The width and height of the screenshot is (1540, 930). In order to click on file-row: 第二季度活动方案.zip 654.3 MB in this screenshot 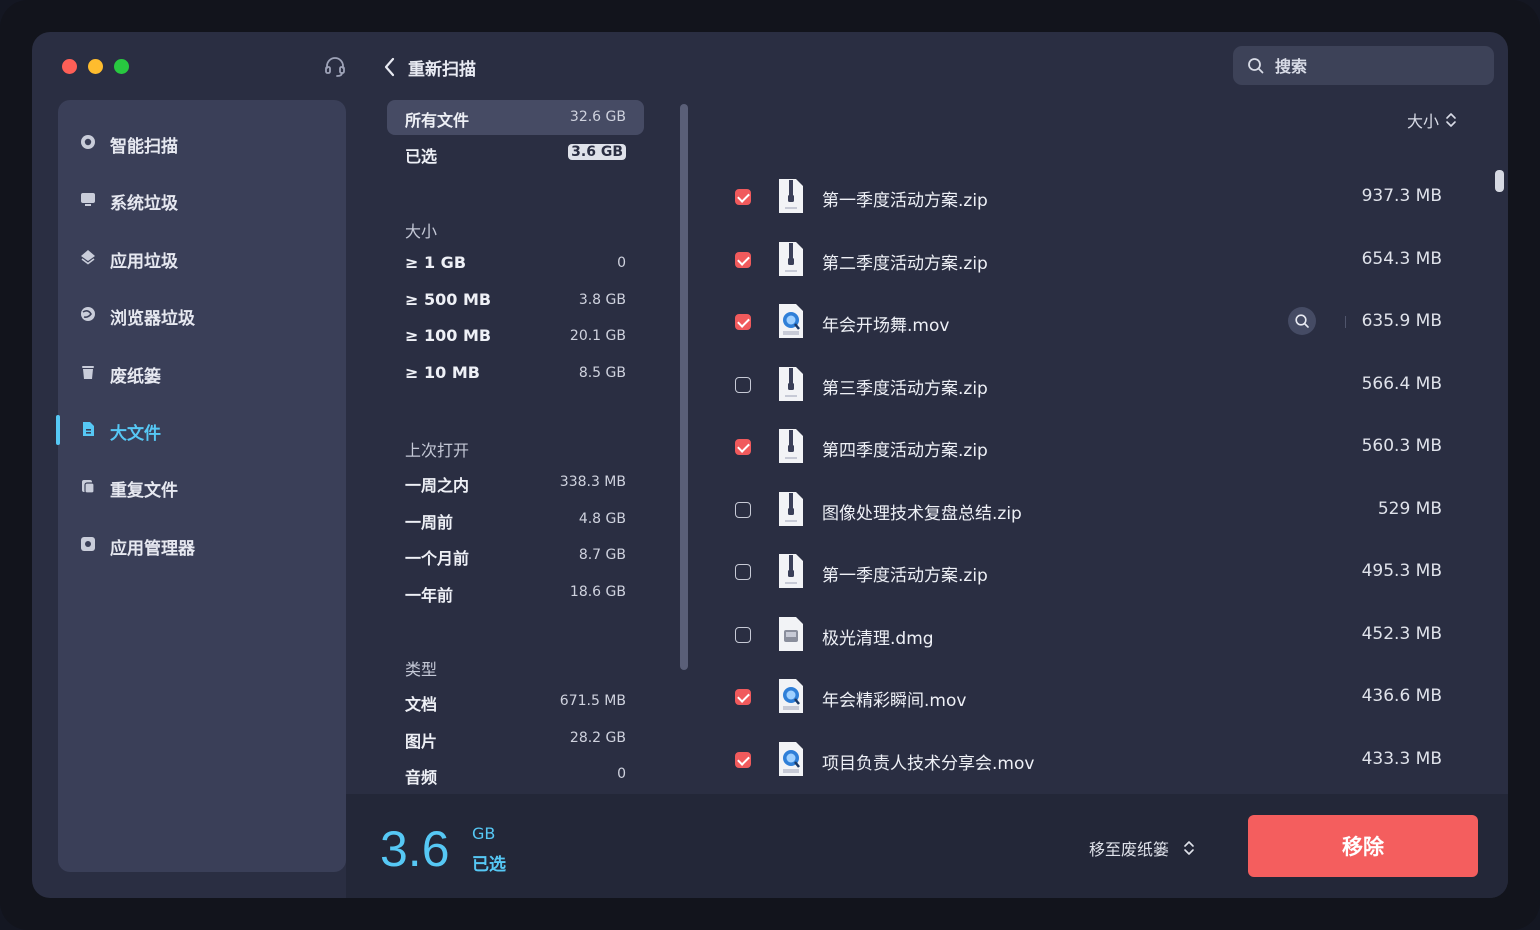, I will do `click(1092, 261)`.